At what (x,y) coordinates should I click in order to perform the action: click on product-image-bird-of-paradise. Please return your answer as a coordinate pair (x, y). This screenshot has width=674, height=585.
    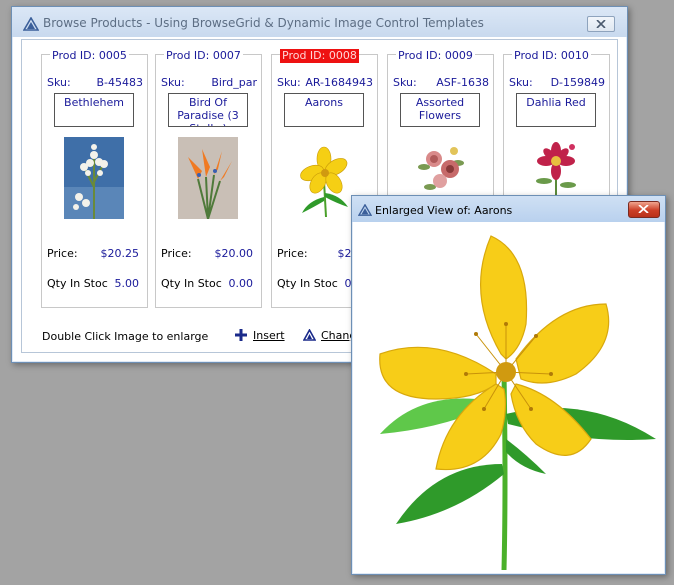
    Looking at the image, I should click on (208, 178).